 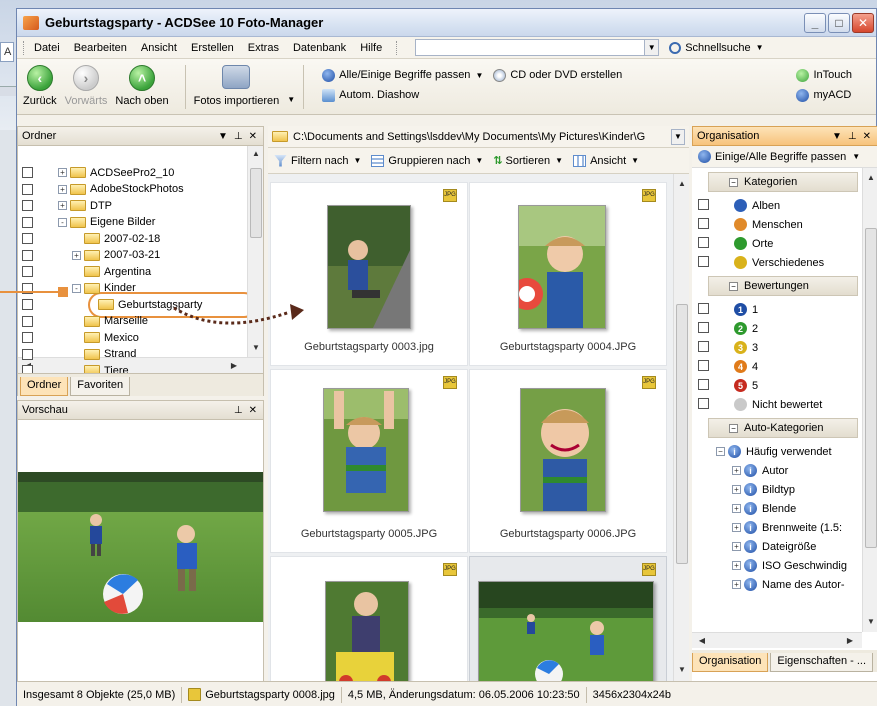 I want to click on tab-organisation: Organisation, so click(x=730, y=662).